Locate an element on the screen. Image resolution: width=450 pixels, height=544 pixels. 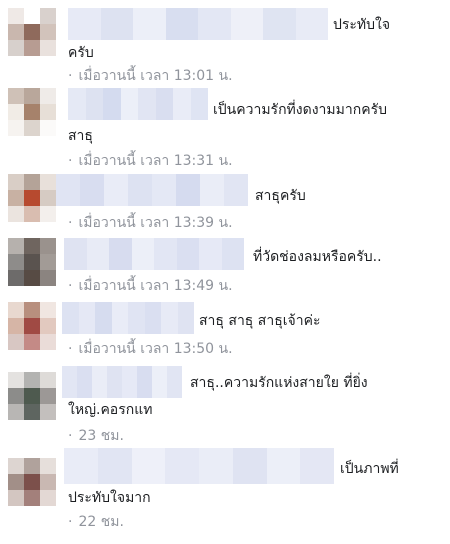
comment-timestamp: · 22 ชม. is located at coordinates (96, 522).